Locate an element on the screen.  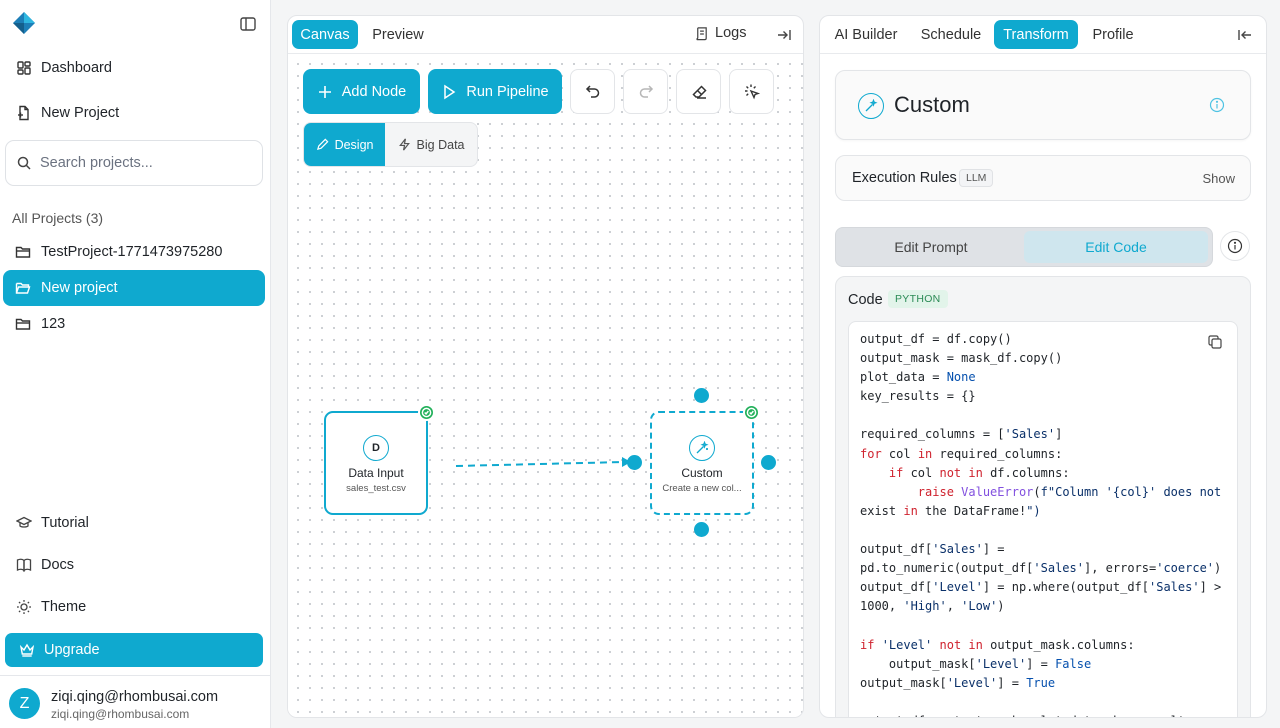
tab-transform: Transform is located at coordinates (1036, 34).